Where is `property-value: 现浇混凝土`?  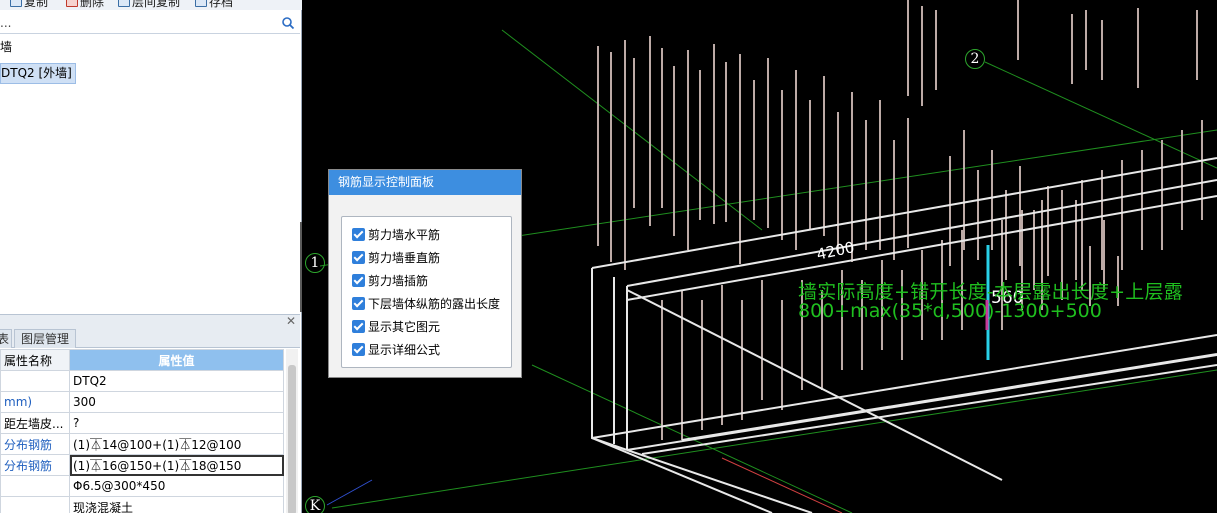
property-value: 现浇混凝土 is located at coordinates (176, 504).